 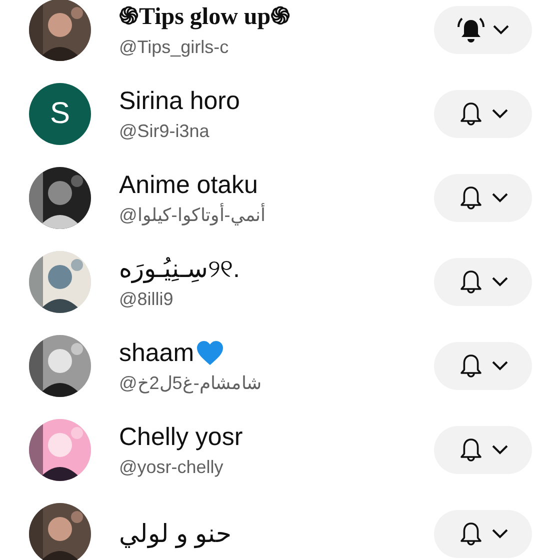 I want to click on channel-name: shaam, so click(x=156, y=353).